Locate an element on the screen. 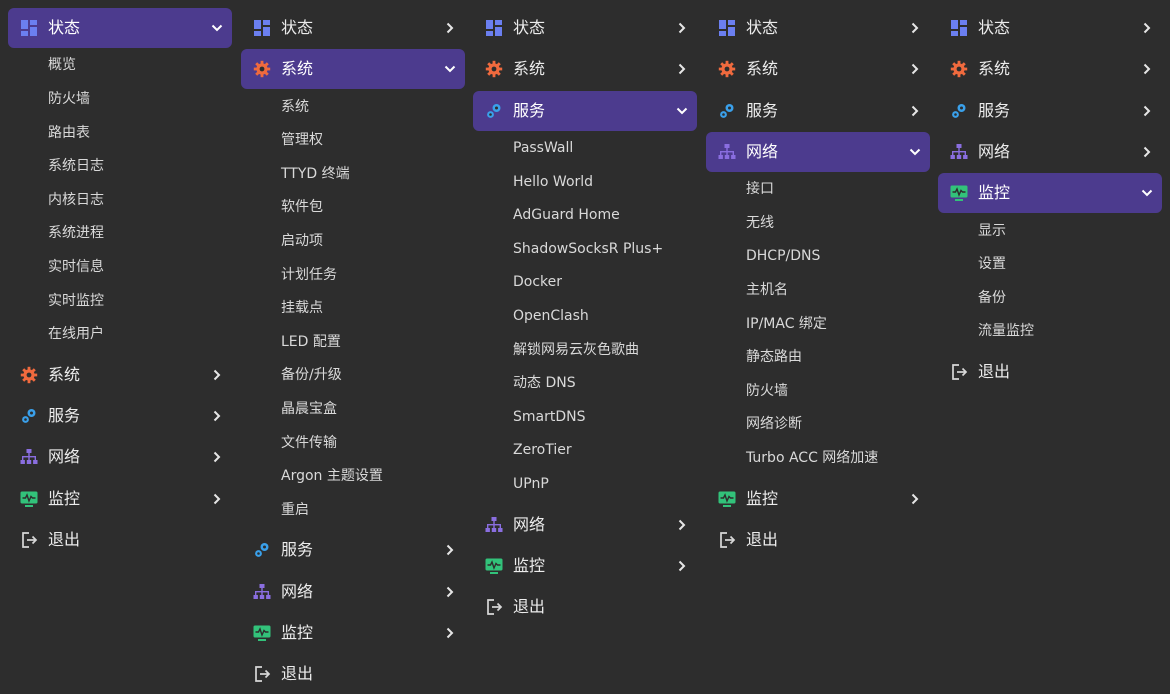 Image resolution: width=1170 pixels, height=694 pixels. submenu-item: 系统进程 is located at coordinates (76, 233).